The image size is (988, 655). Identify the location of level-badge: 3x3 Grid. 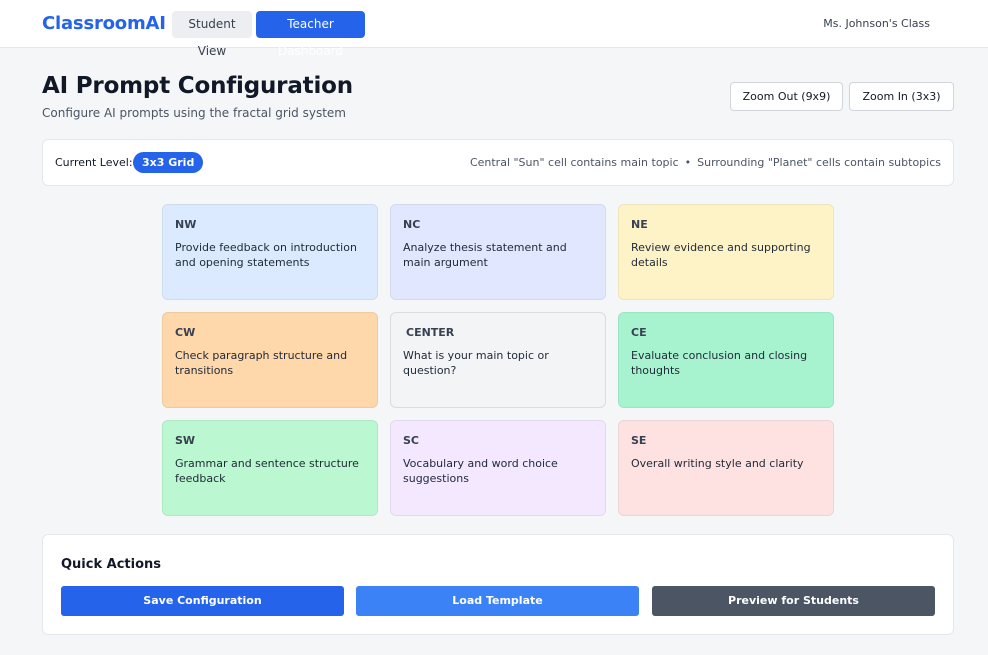
(168, 162).